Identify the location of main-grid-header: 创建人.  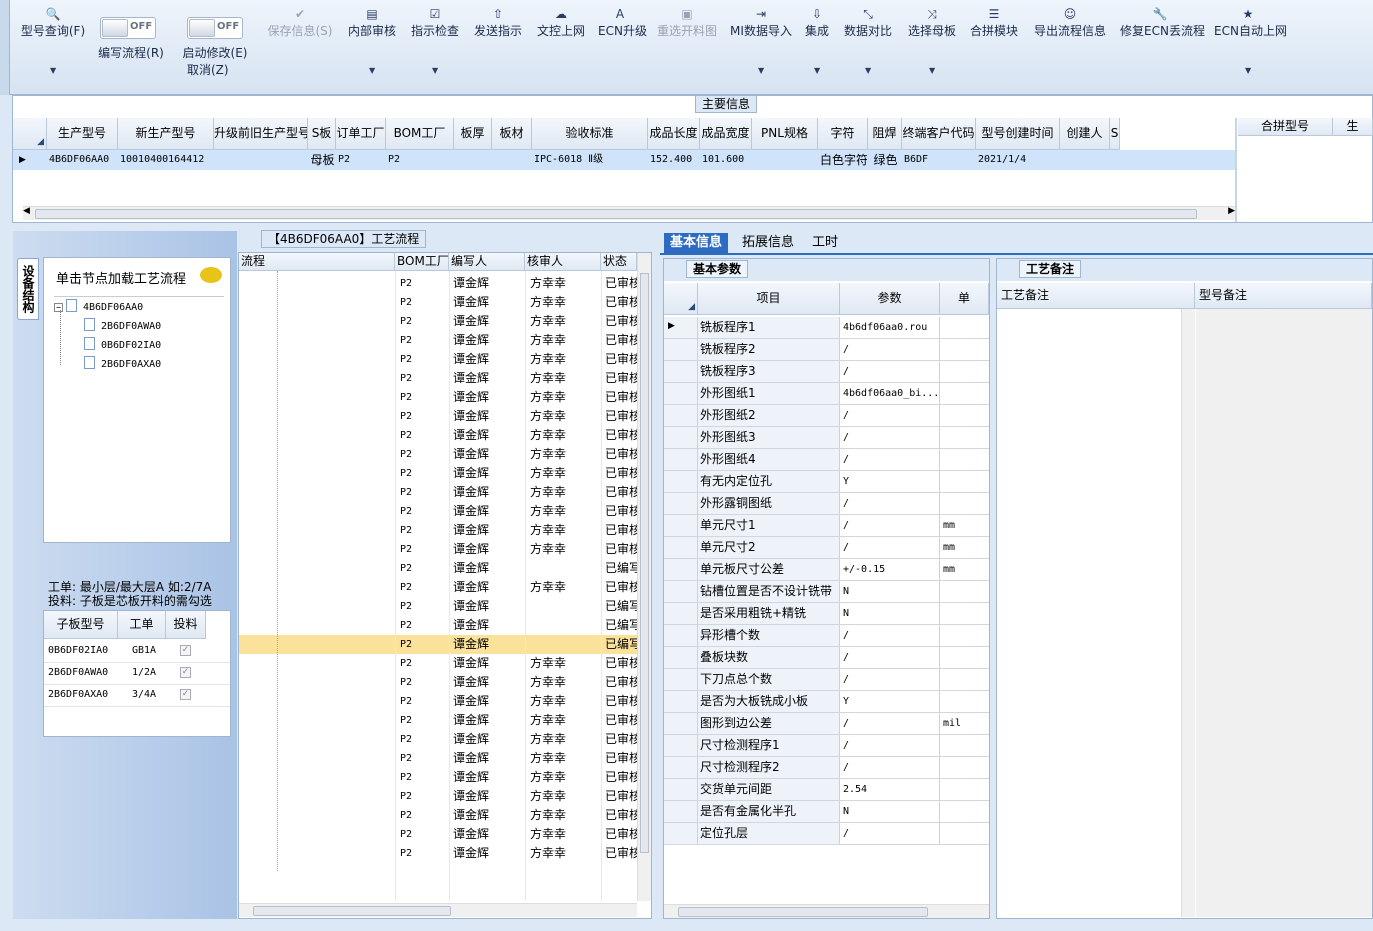
(1085, 134).